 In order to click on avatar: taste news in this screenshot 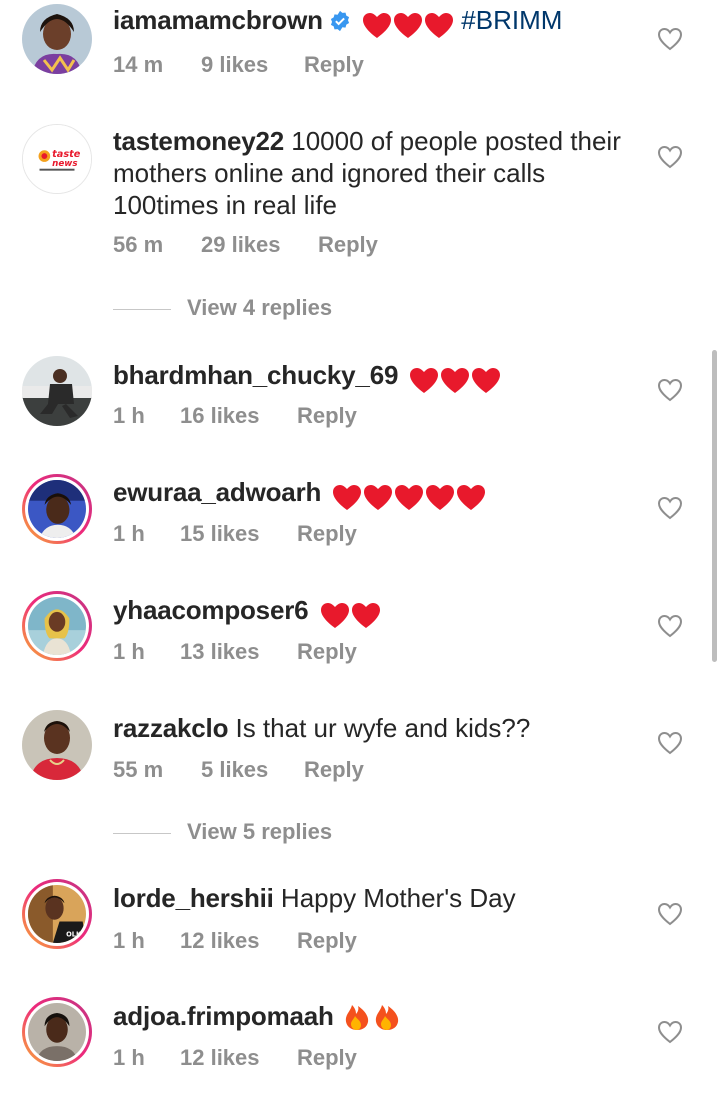, I will do `click(57, 159)`.